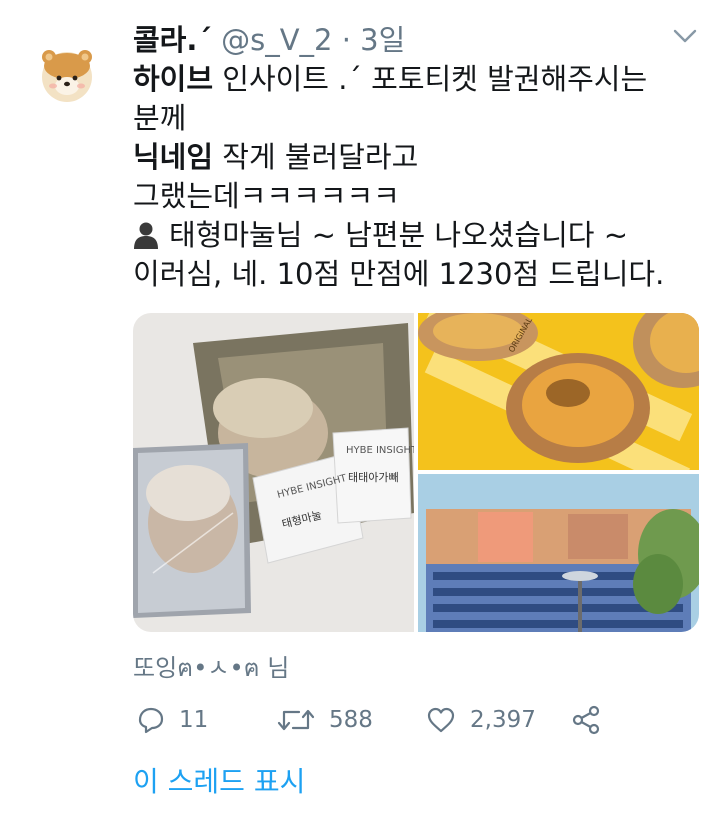 The width and height of the screenshot is (720, 818). I want to click on retweet-icon, so click(296, 720).